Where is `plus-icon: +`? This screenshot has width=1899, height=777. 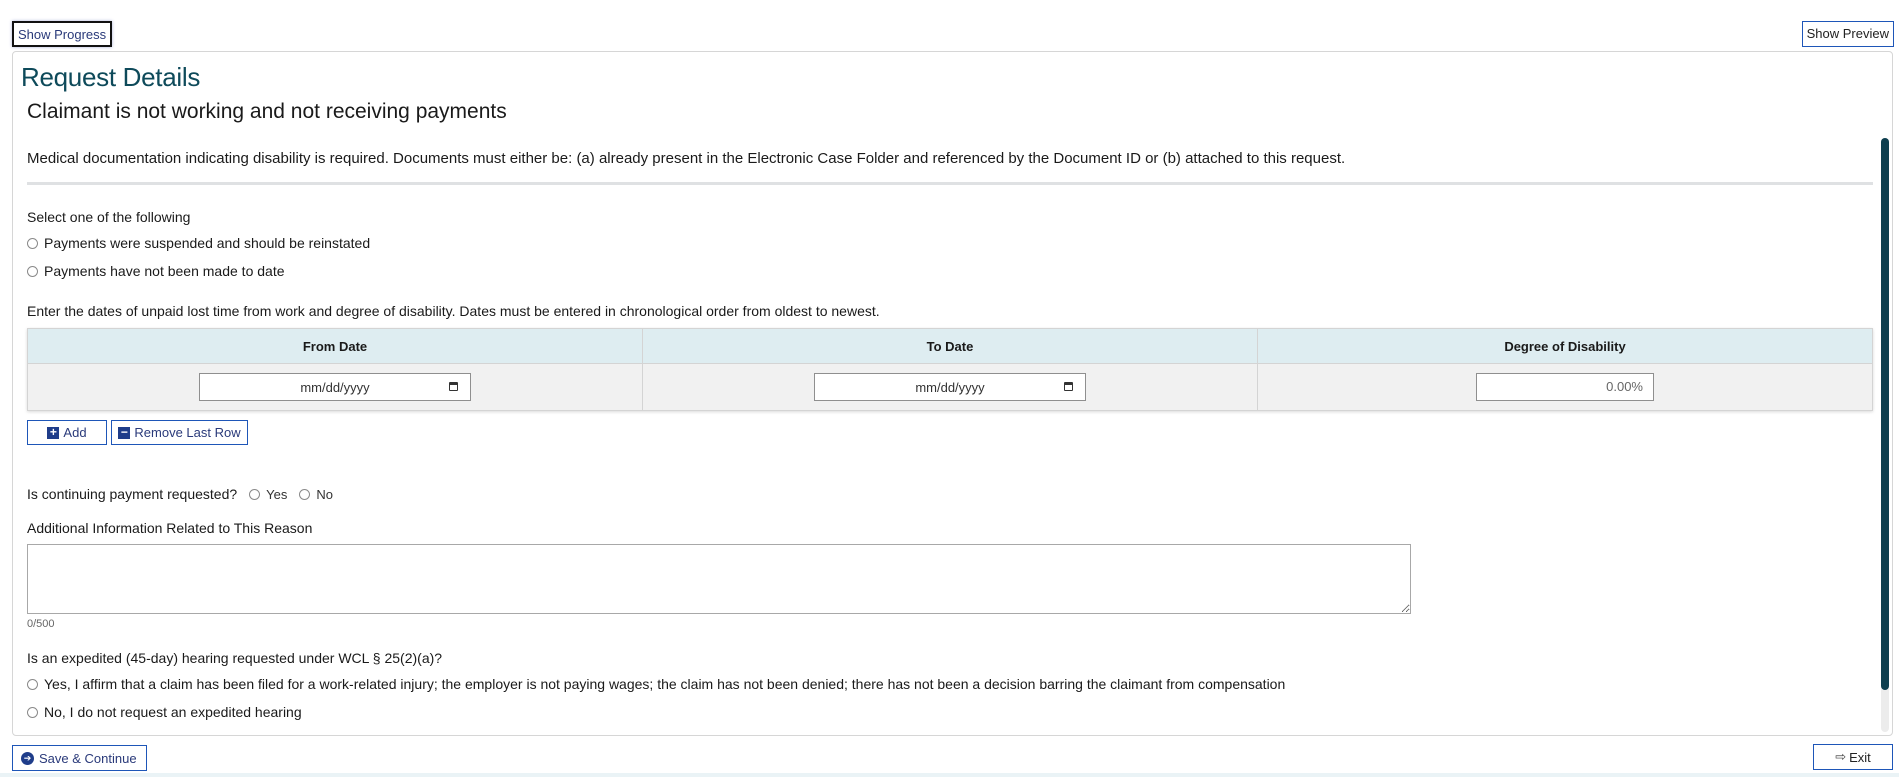
plus-icon: + is located at coordinates (53, 432).